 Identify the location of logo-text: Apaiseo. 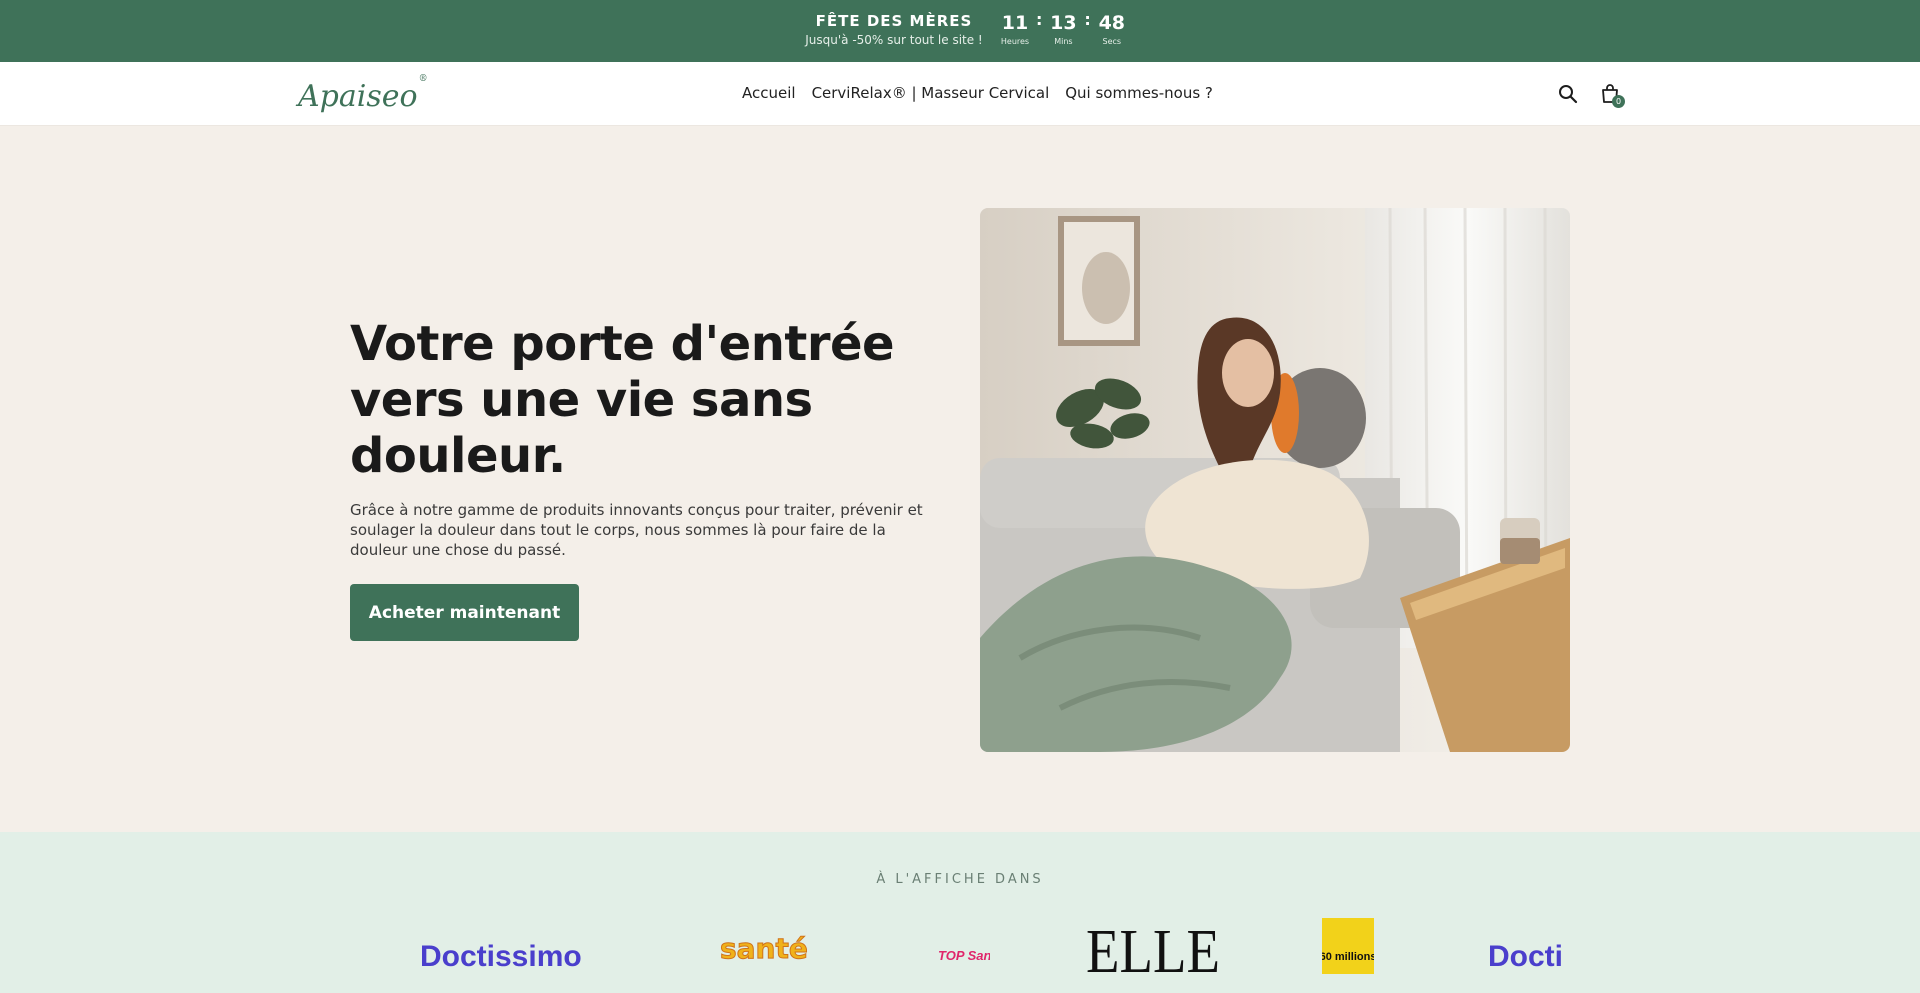
(358, 96).